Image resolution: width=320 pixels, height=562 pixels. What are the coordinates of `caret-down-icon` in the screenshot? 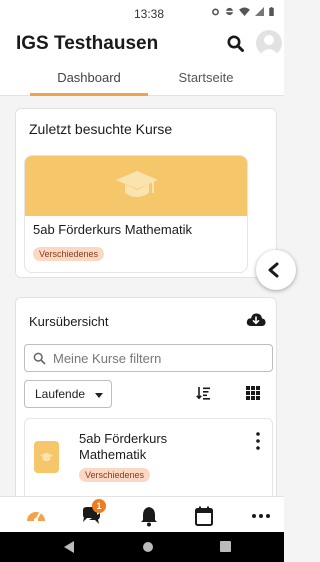 It's located at (99, 395).